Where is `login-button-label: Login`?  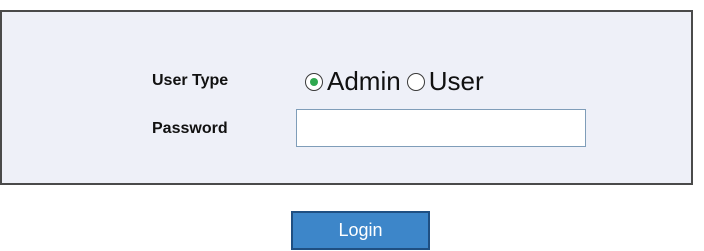
login-button-label: Login is located at coordinates (360, 230).